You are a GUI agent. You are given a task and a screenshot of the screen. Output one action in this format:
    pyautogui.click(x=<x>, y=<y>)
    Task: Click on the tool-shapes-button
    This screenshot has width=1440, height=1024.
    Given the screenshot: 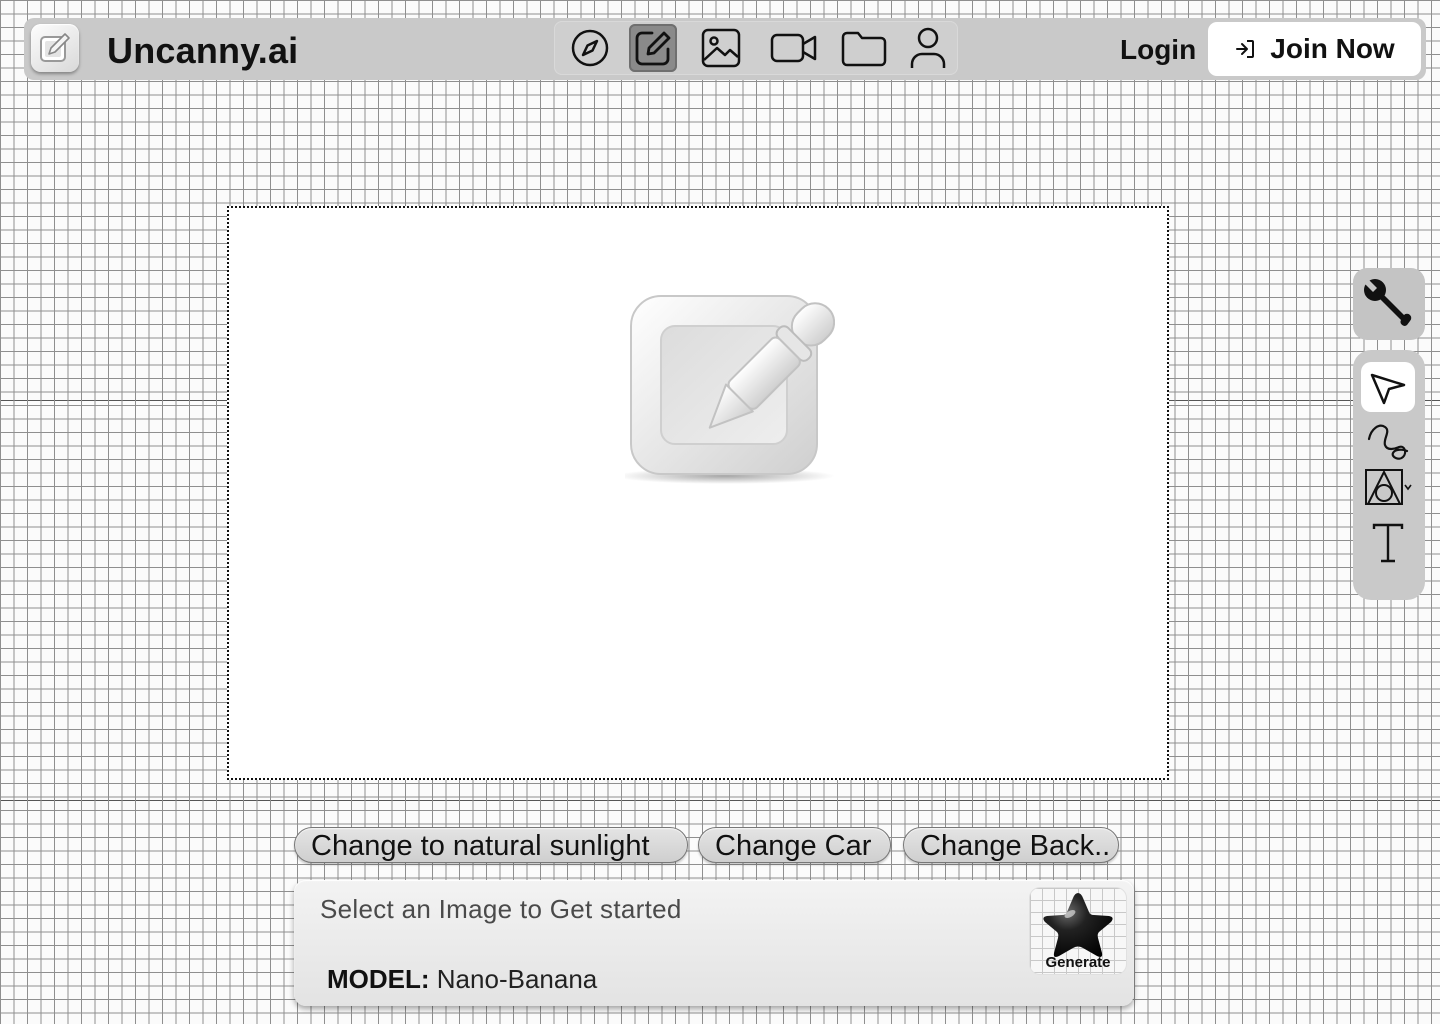 What is the action you would take?
    pyautogui.click(x=1388, y=487)
    